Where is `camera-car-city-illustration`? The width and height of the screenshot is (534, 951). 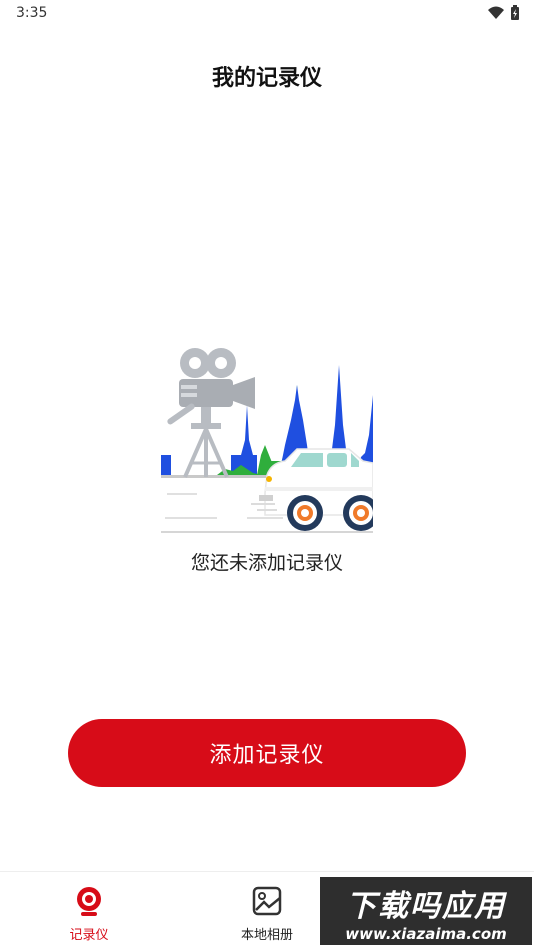
camera-car-city-illustration is located at coordinates (267, 440).